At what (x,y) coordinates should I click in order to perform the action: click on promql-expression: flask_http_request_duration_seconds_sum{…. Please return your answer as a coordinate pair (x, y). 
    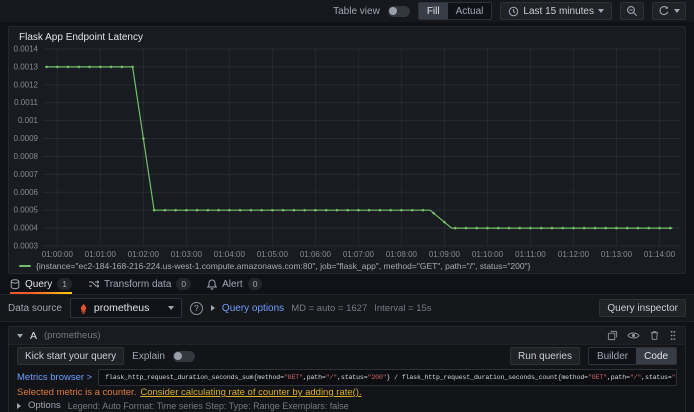
    Looking at the image, I should click on (390, 377).